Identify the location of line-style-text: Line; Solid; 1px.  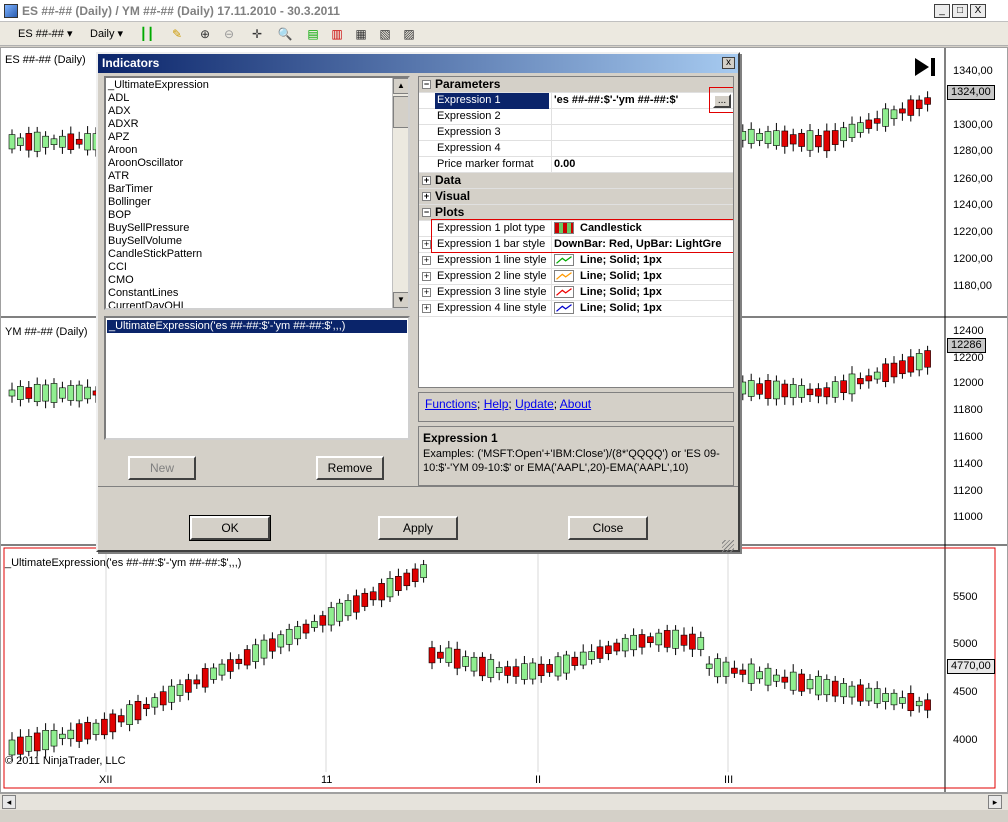
(621, 276).